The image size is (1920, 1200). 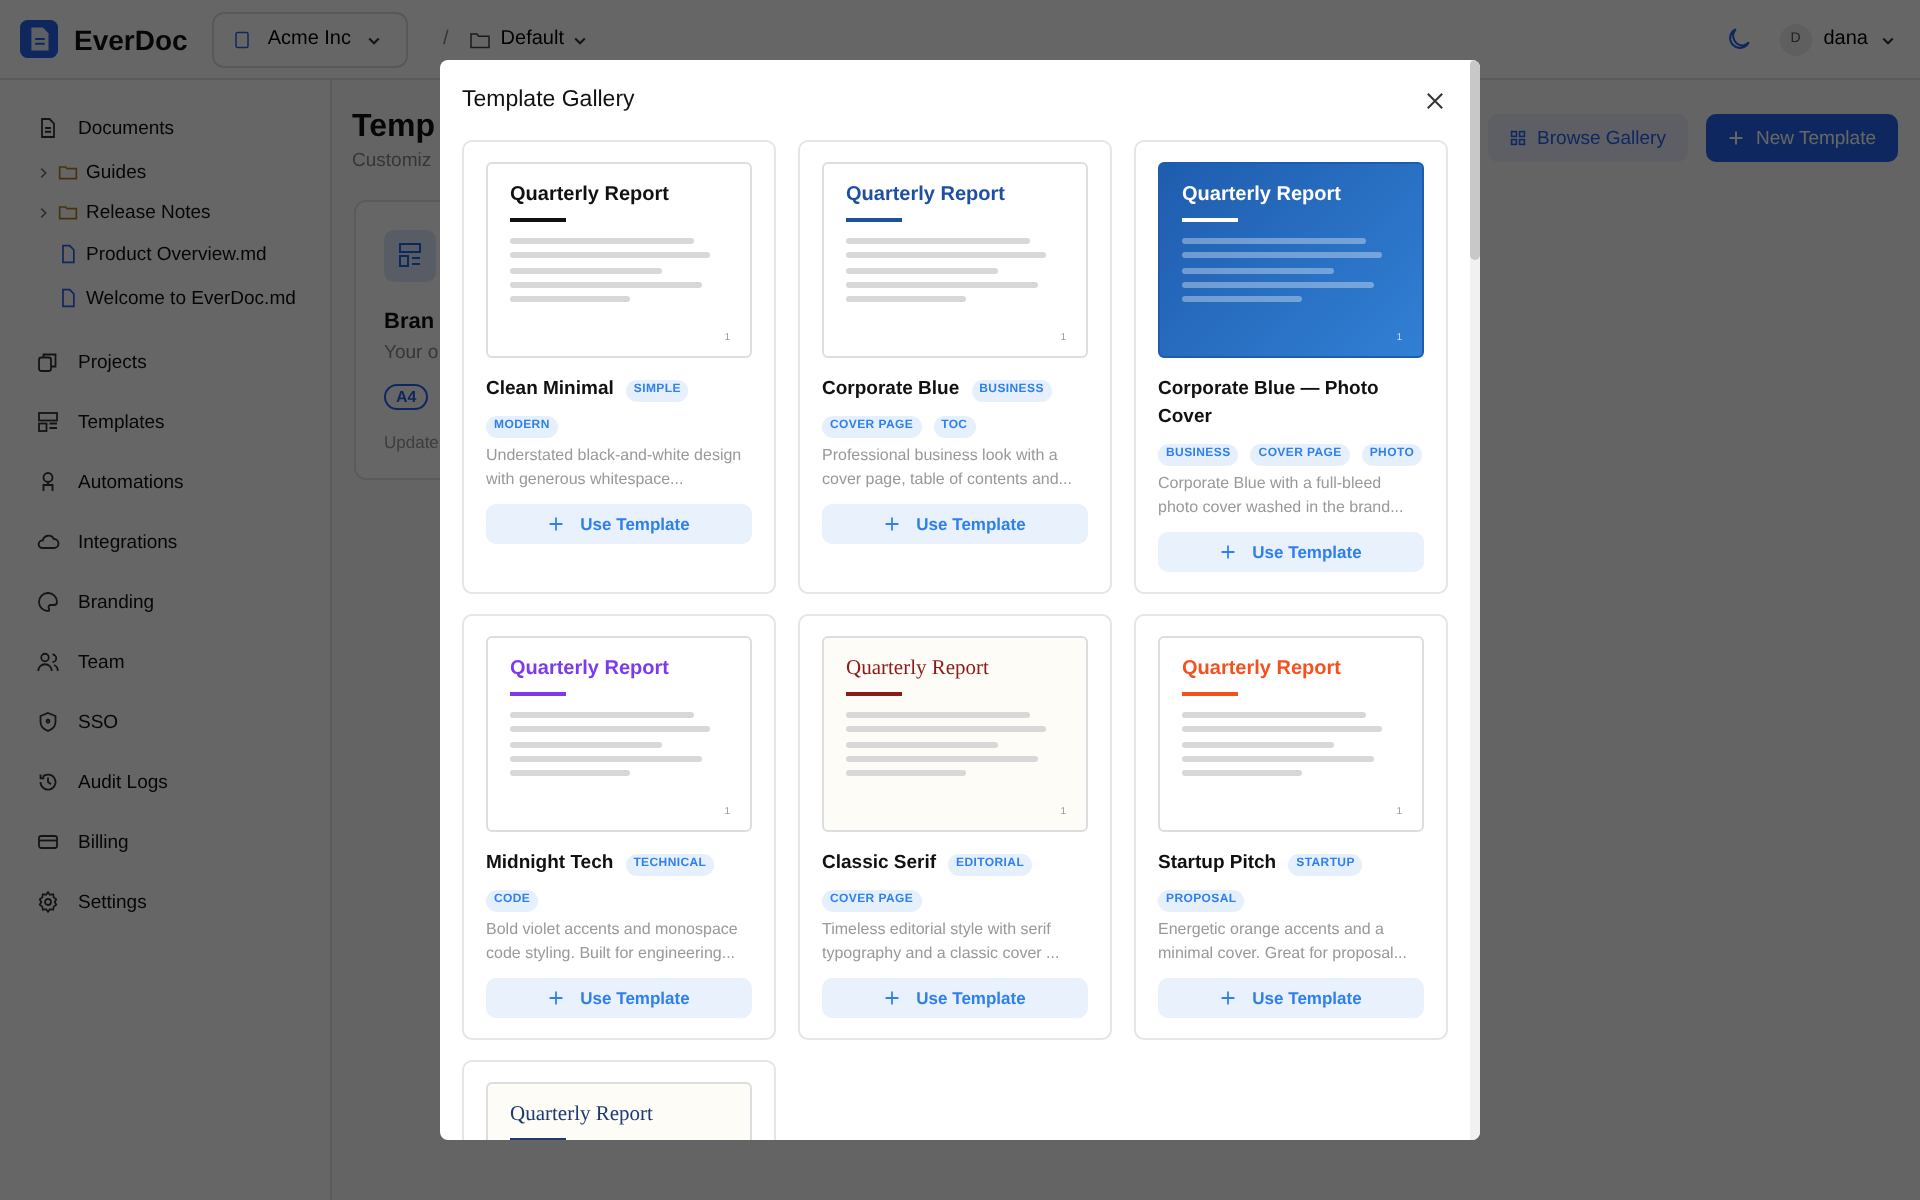 What do you see at coordinates (183, 422) in the screenshot?
I see `sidebar-item: Templates` at bounding box center [183, 422].